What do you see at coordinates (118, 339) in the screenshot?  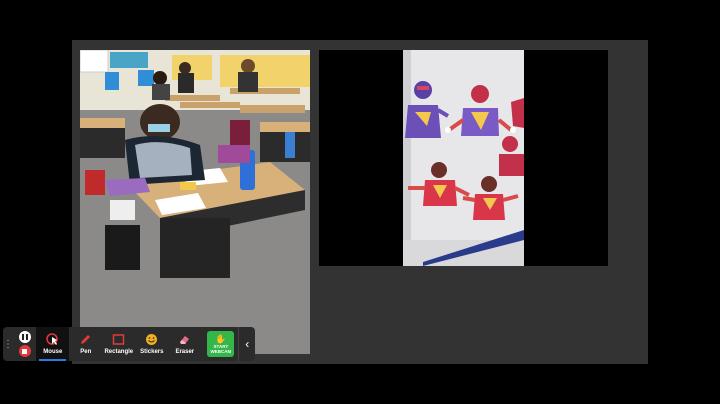 I see `rectangle-icon` at bounding box center [118, 339].